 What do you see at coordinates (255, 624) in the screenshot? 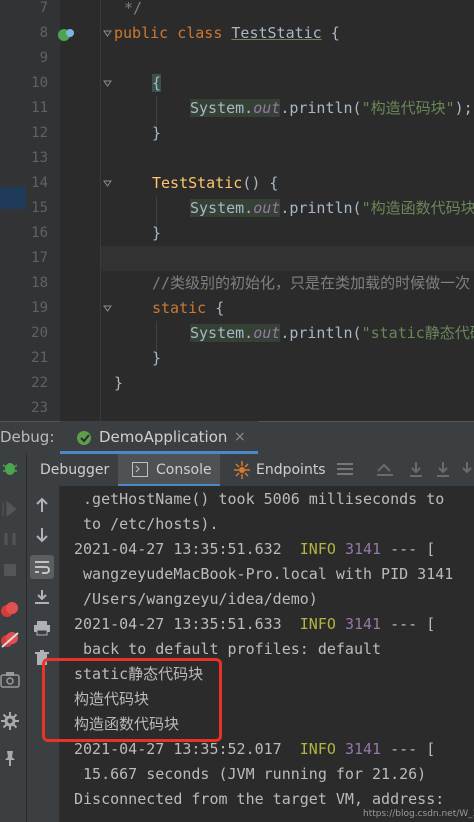
I see `console-line: 2021-04-27 13:35:51.633 INFO 3141 --- [` at bounding box center [255, 624].